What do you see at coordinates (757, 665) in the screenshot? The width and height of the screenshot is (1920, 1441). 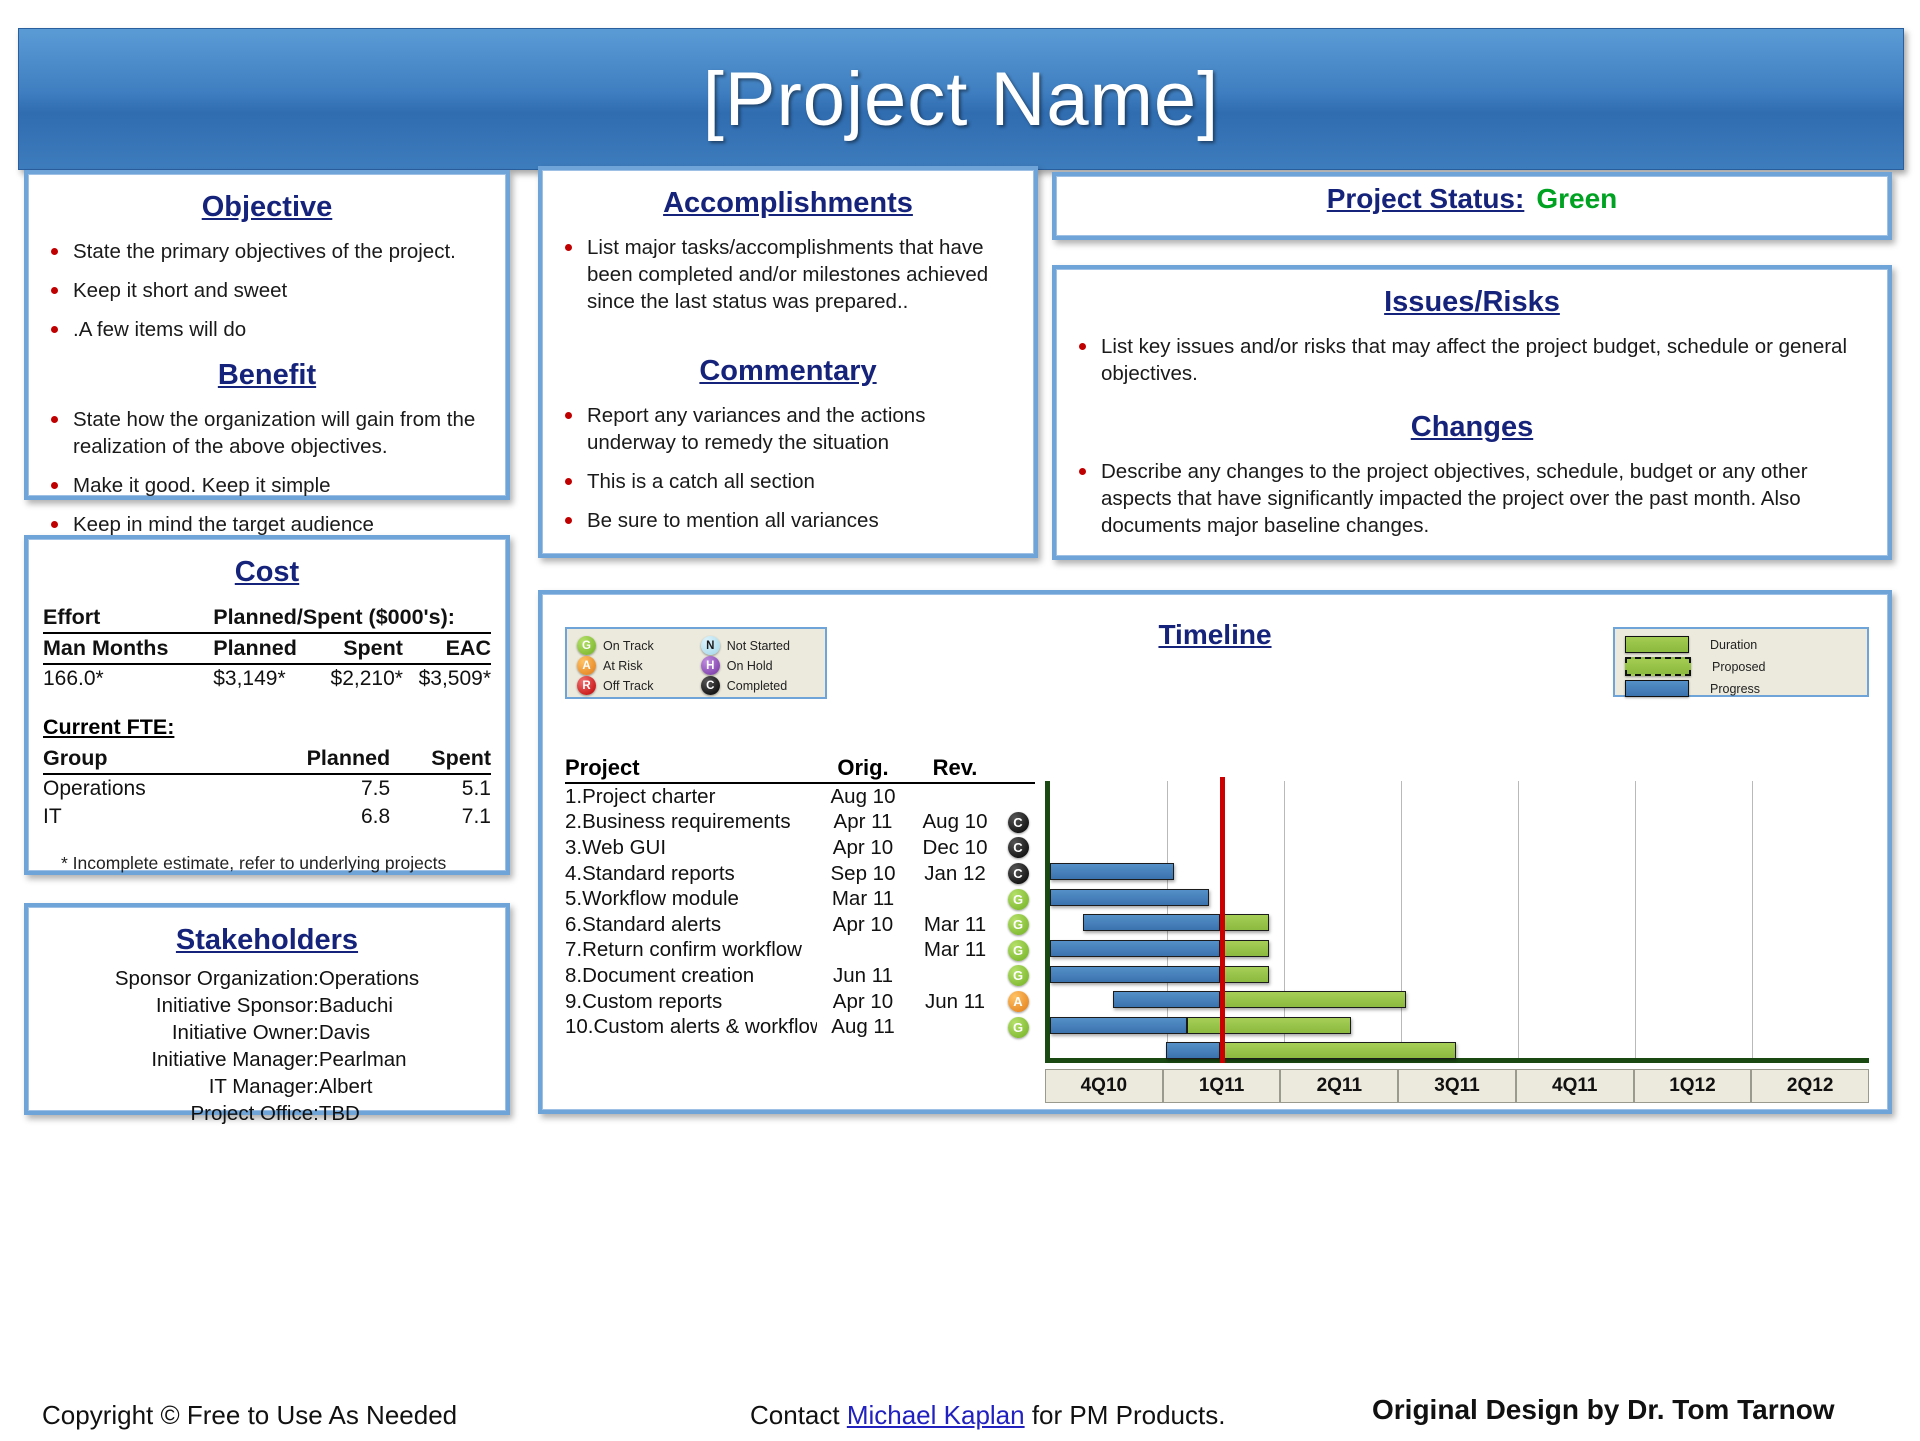 I see `legend-item-on-hold: H On Hold` at bounding box center [757, 665].